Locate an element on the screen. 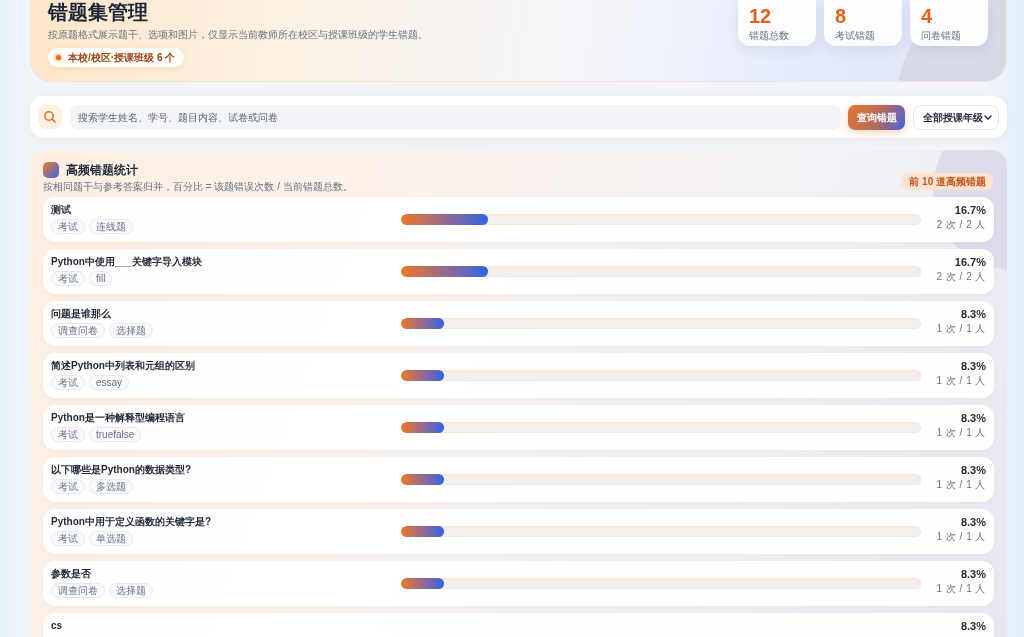 Image resolution: width=1024 pixels, height=637 pixels. stat-label: 问卷错题 is located at coordinates (941, 35).